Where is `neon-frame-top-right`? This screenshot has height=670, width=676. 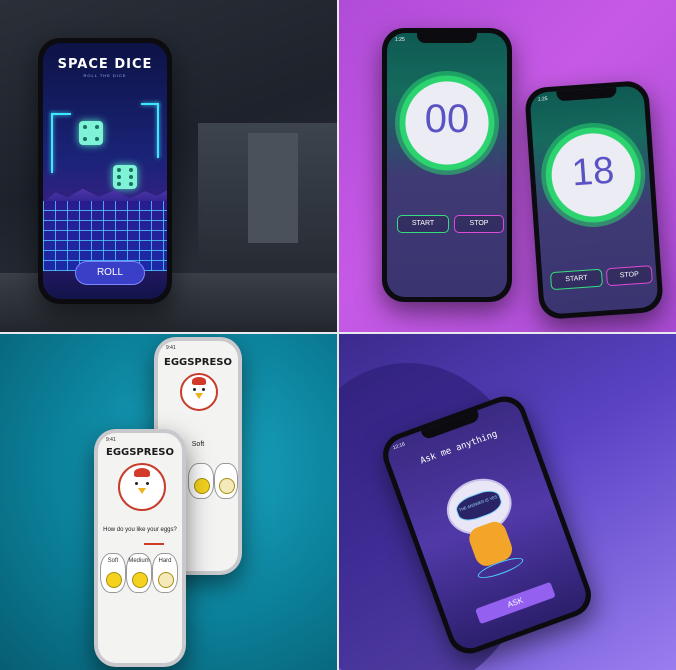
neon-frame-top-right is located at coordinates (150, 104).